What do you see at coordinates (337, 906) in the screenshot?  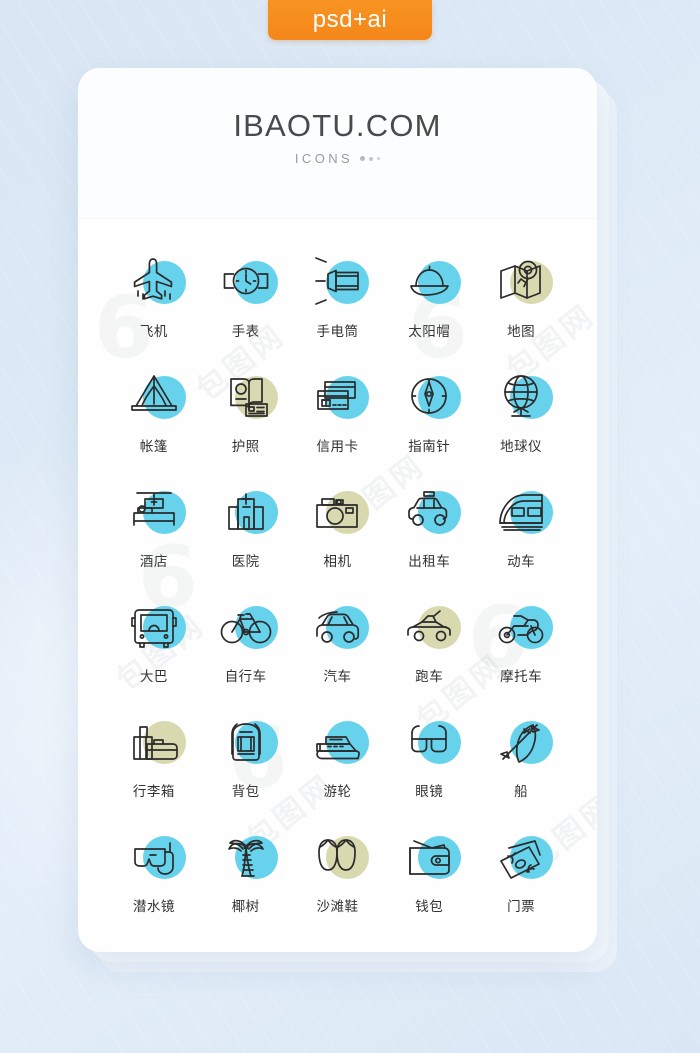 I see `icon-label: 沙滩鞋` at bounding box center [337, 906].